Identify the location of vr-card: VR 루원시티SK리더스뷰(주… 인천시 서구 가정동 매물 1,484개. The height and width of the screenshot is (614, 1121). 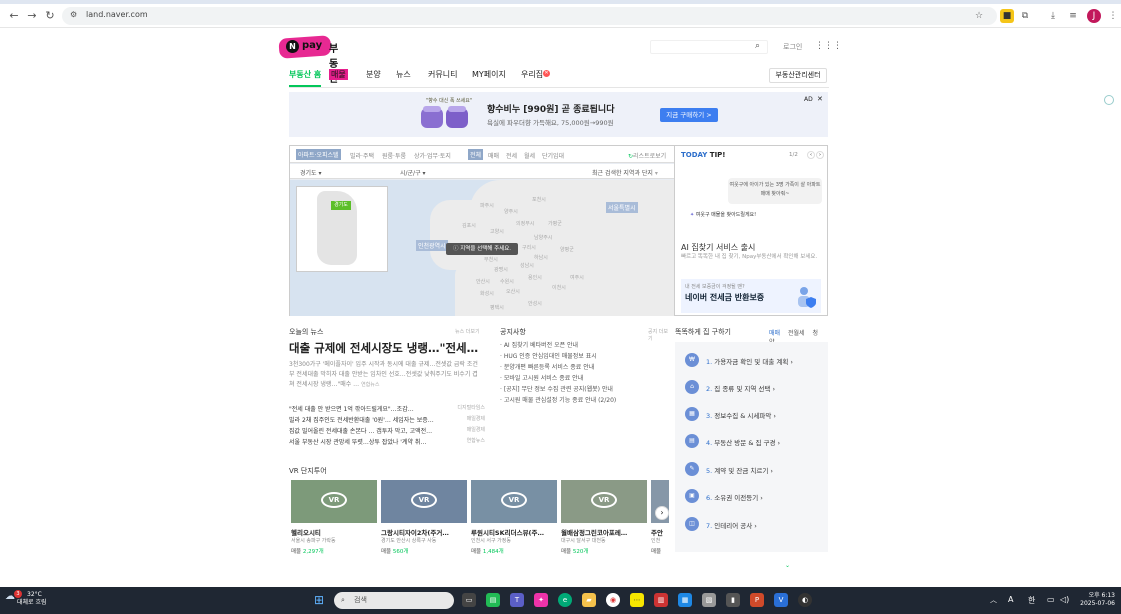
(514, 526).